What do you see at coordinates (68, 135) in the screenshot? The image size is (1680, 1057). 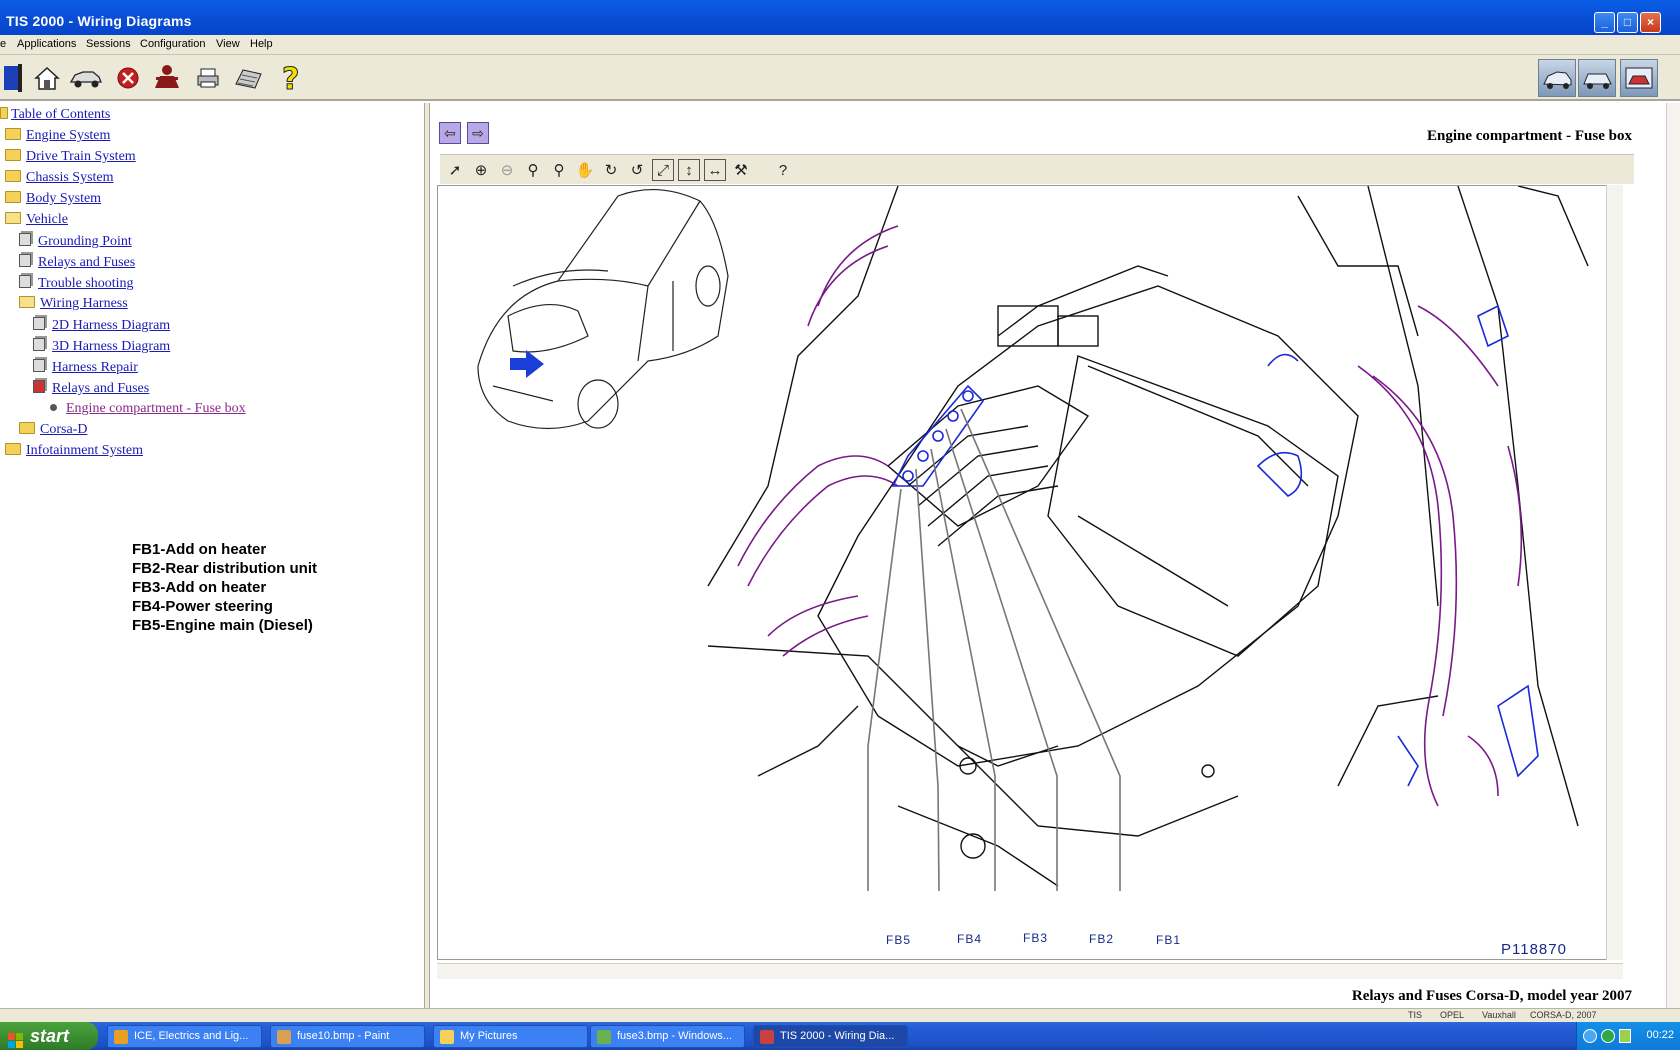 I see `tree-item-label: Engine System` at bounding box center [68, 135].